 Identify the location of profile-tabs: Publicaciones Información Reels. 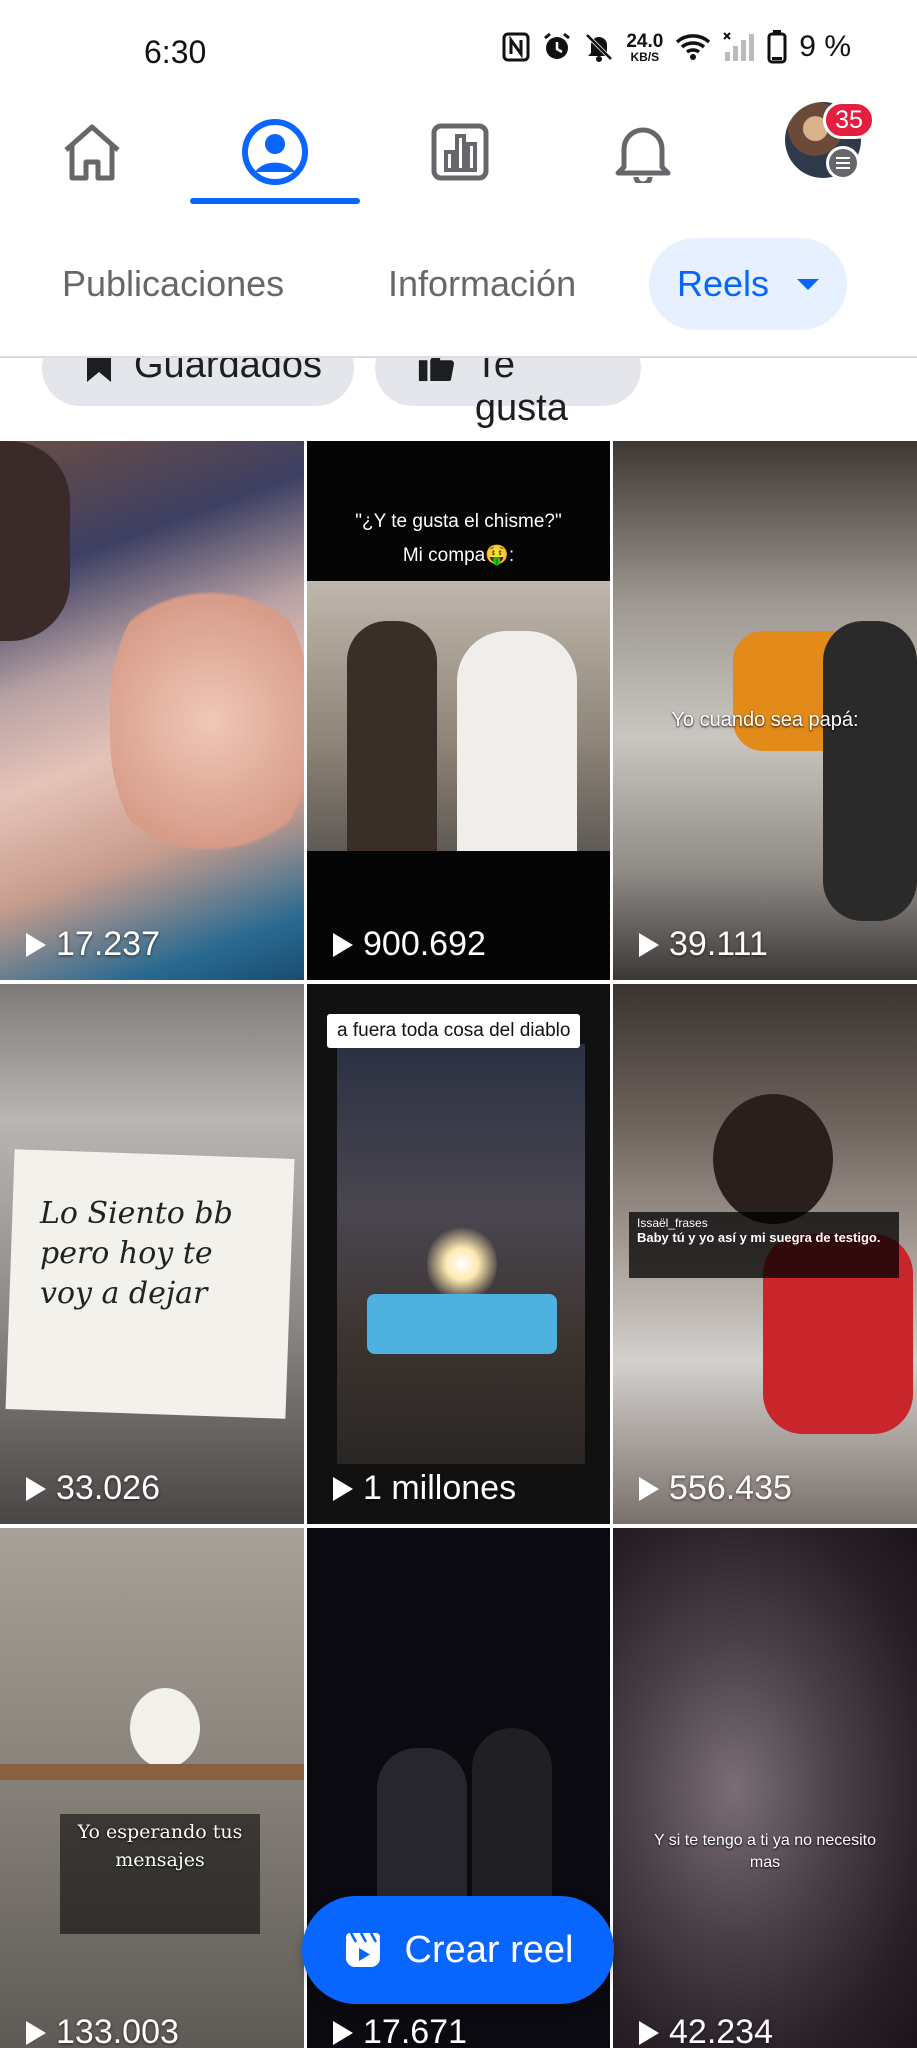
(458, 281).